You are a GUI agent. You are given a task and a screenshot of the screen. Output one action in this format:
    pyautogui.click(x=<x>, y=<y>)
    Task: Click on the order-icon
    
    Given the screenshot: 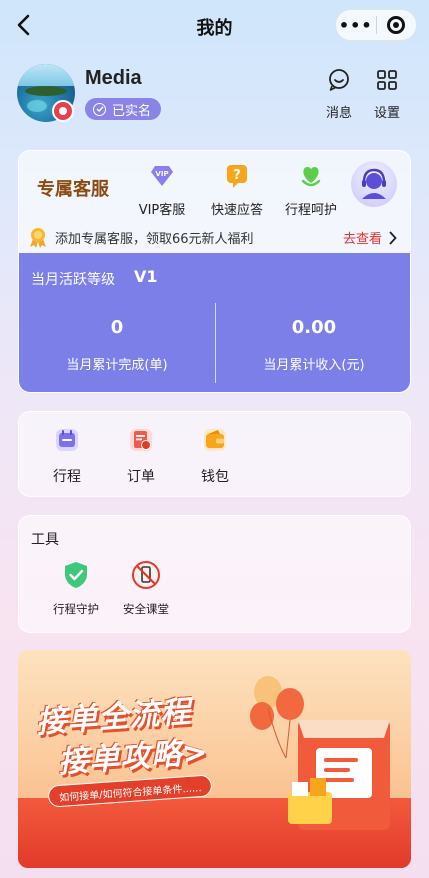 What is the action you would take?
    pyautogui.click(x=141, y=440)
    